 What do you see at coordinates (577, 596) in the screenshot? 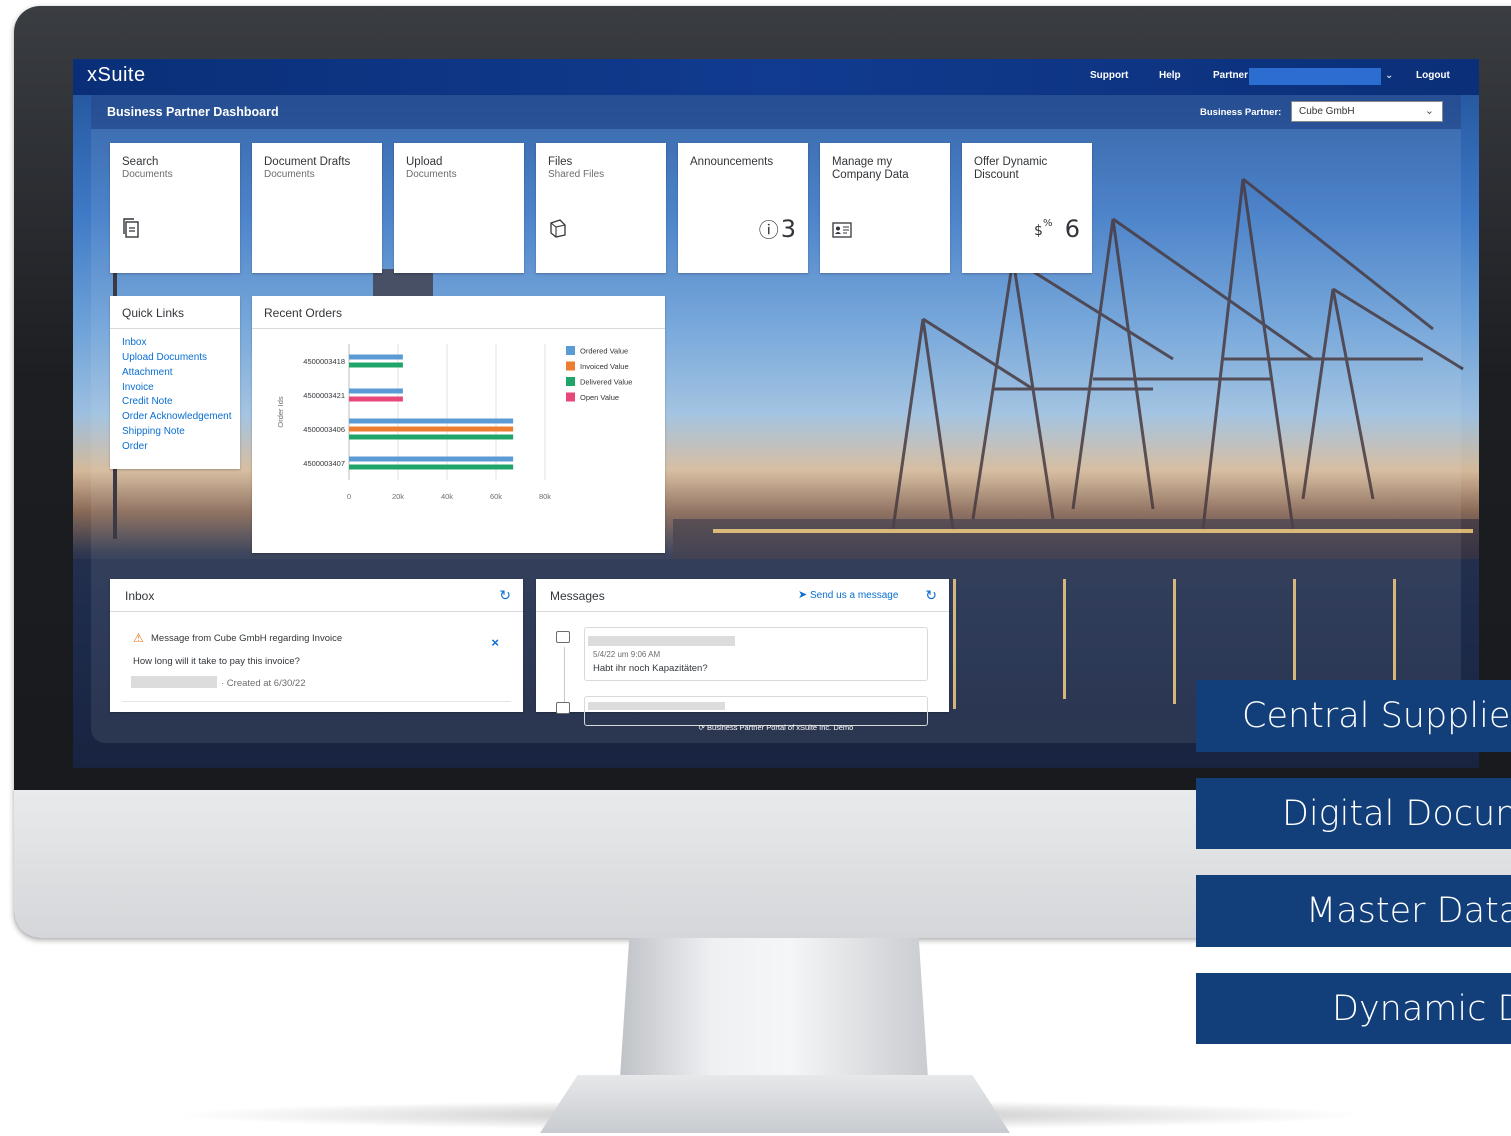
I see `card-title: Messages` at bounding box center [577, 596].